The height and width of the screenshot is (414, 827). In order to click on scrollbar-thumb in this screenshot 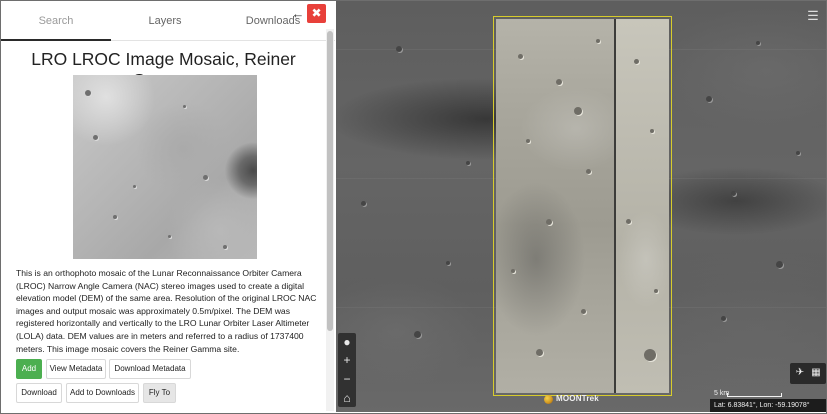, I will do `click(330, 181)`.